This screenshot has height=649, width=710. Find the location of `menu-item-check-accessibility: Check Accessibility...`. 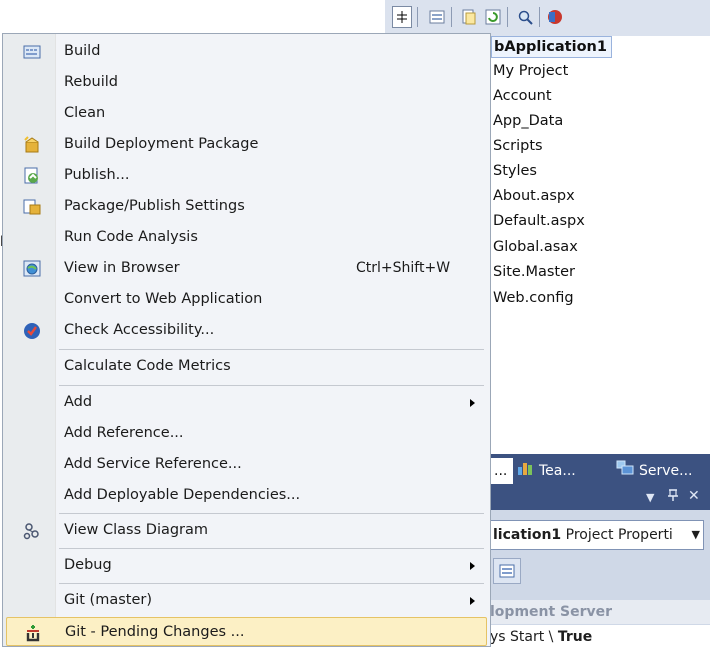

menu-item-check-accessibility: Check Accessibility... is located at coordinates (246, 330).